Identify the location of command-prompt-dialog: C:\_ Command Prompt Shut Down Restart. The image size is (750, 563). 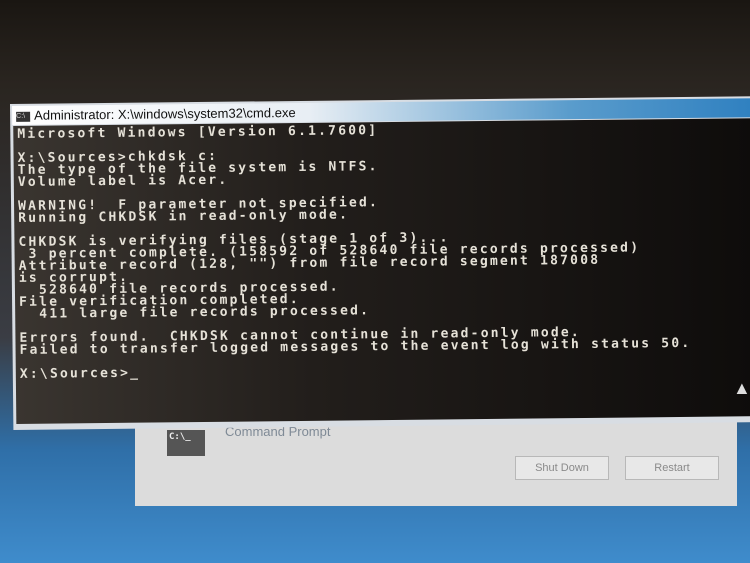
(436, 462).